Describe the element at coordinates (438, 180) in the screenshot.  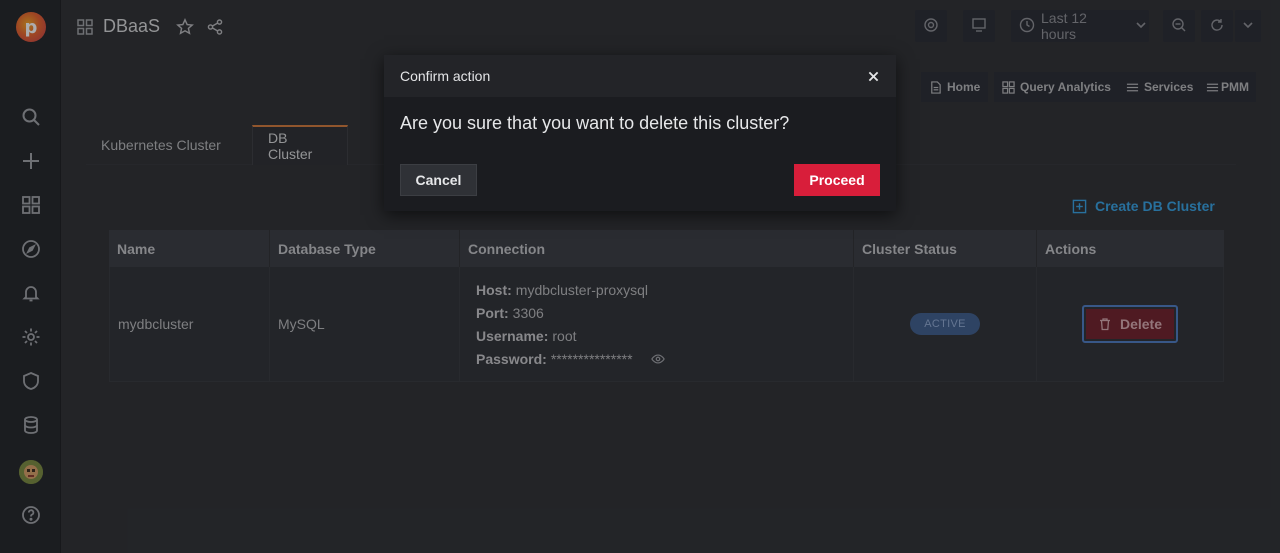
I see `cancel-button: Cancel` at that location.